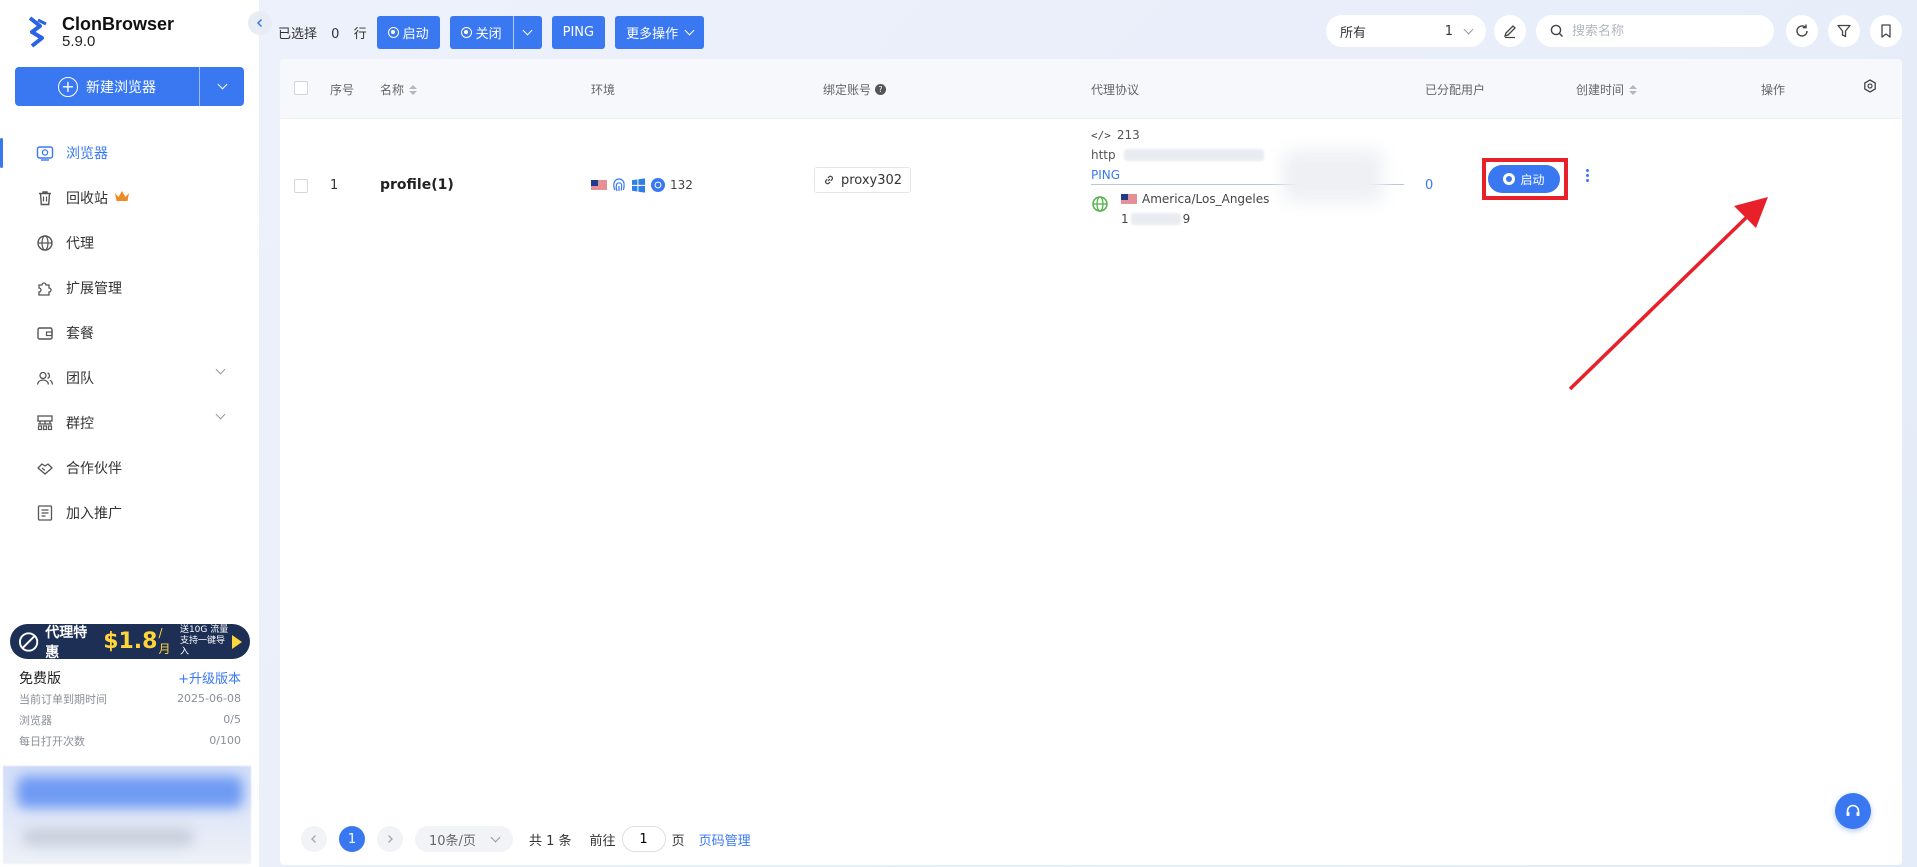 The image size is (1917, 867). Describe the element at coordinates (63, 699) in the screenshot. I see `plan-expiry-label: 当前订单到期时间` at that location.